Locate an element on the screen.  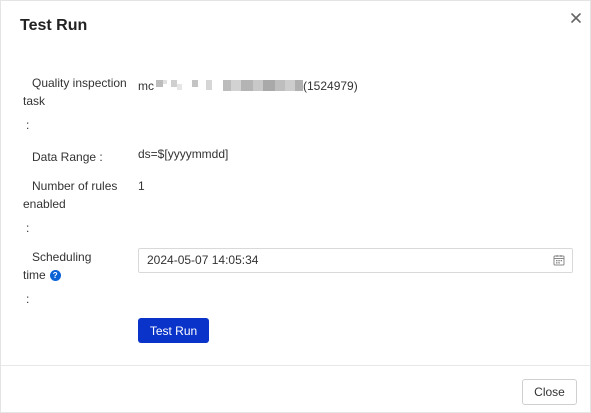
scheduling-label-line2: time is located at coordinates (34, 275).